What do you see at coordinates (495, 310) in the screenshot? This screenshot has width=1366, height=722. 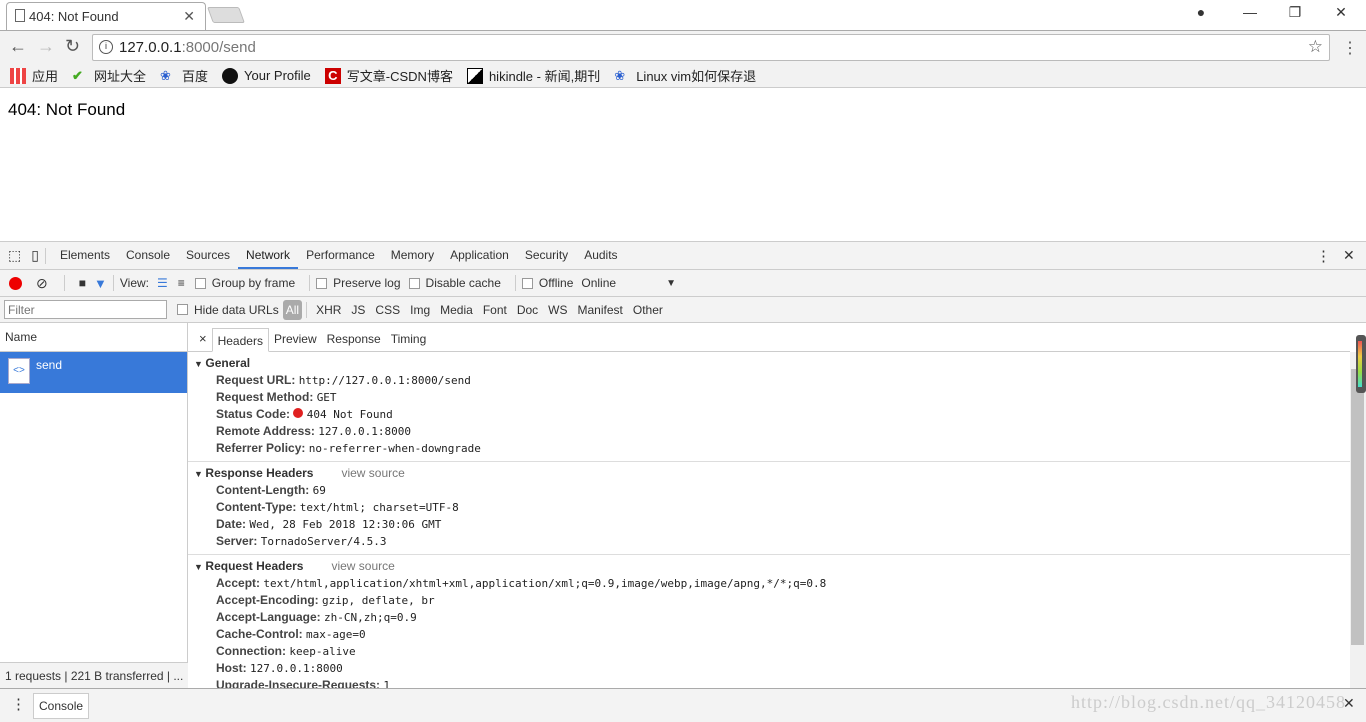 I see `filter-type-font: Font` at bounding box center [495, 310].